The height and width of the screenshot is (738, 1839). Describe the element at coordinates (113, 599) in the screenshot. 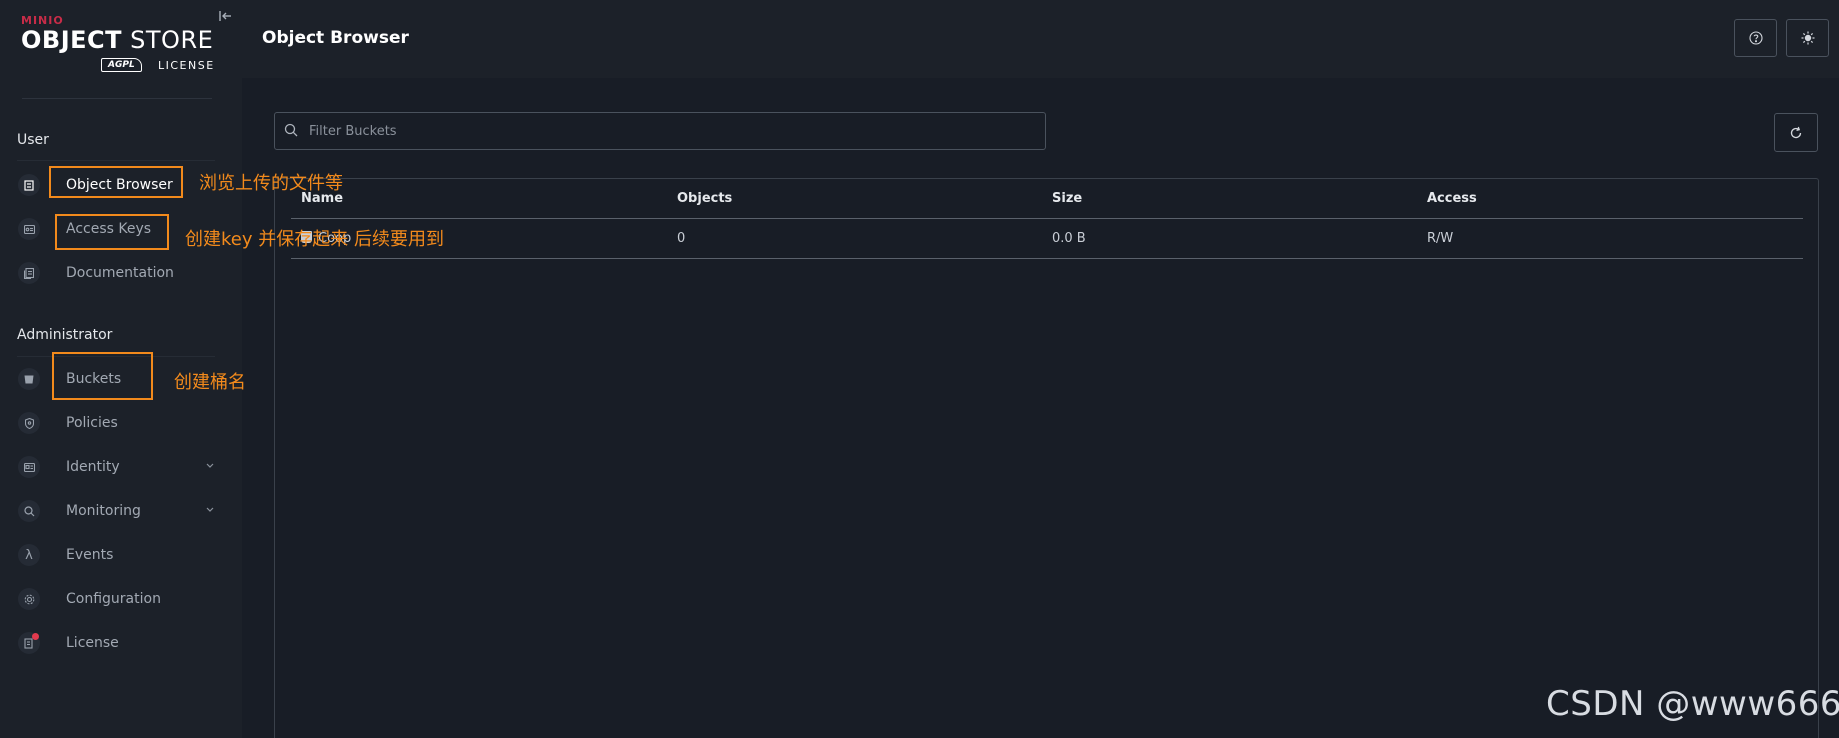

I see `sidebar-item-label: Configuration` at that location.